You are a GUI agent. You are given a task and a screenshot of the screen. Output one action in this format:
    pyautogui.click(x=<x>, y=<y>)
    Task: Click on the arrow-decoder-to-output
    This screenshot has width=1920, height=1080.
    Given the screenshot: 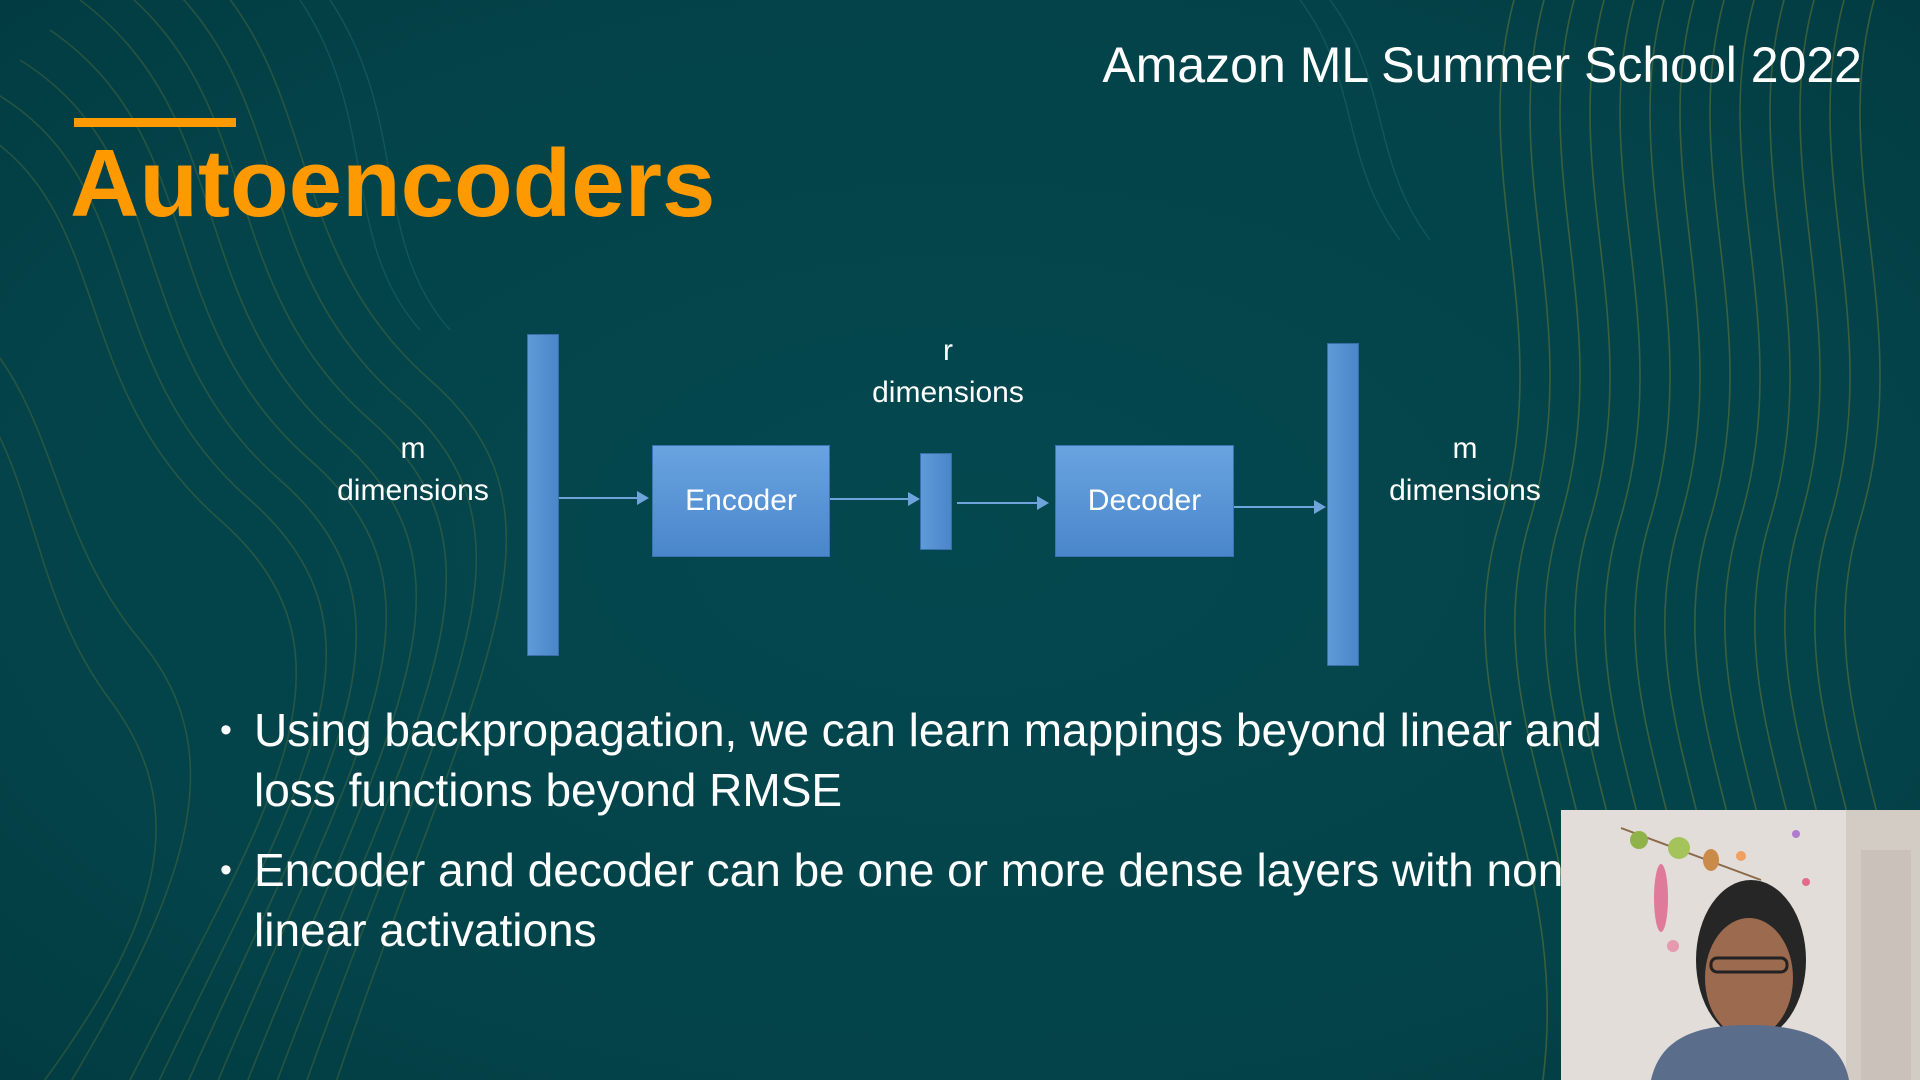 What is the action you would take?
    pyautogui.click(x=1280, y=507)
    